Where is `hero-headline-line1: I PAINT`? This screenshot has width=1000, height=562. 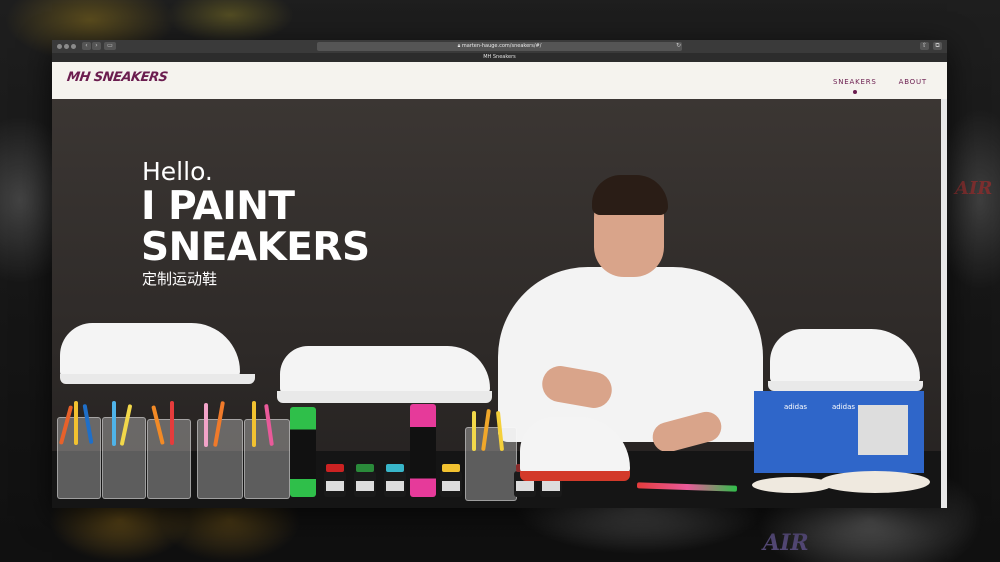 hero-headline-line1: I PAINT is located at coordinates (218, 206).